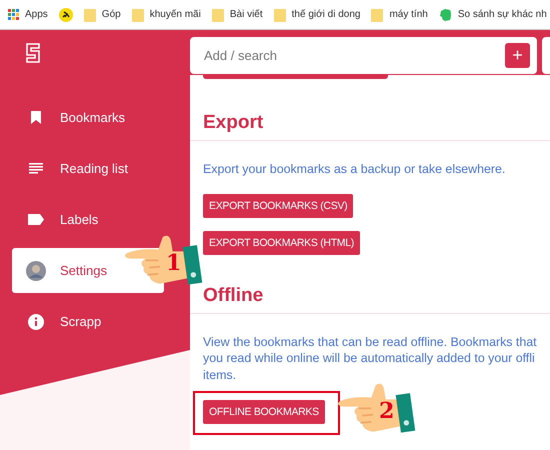  I want to click on step-number: 1, so click(174, 263).